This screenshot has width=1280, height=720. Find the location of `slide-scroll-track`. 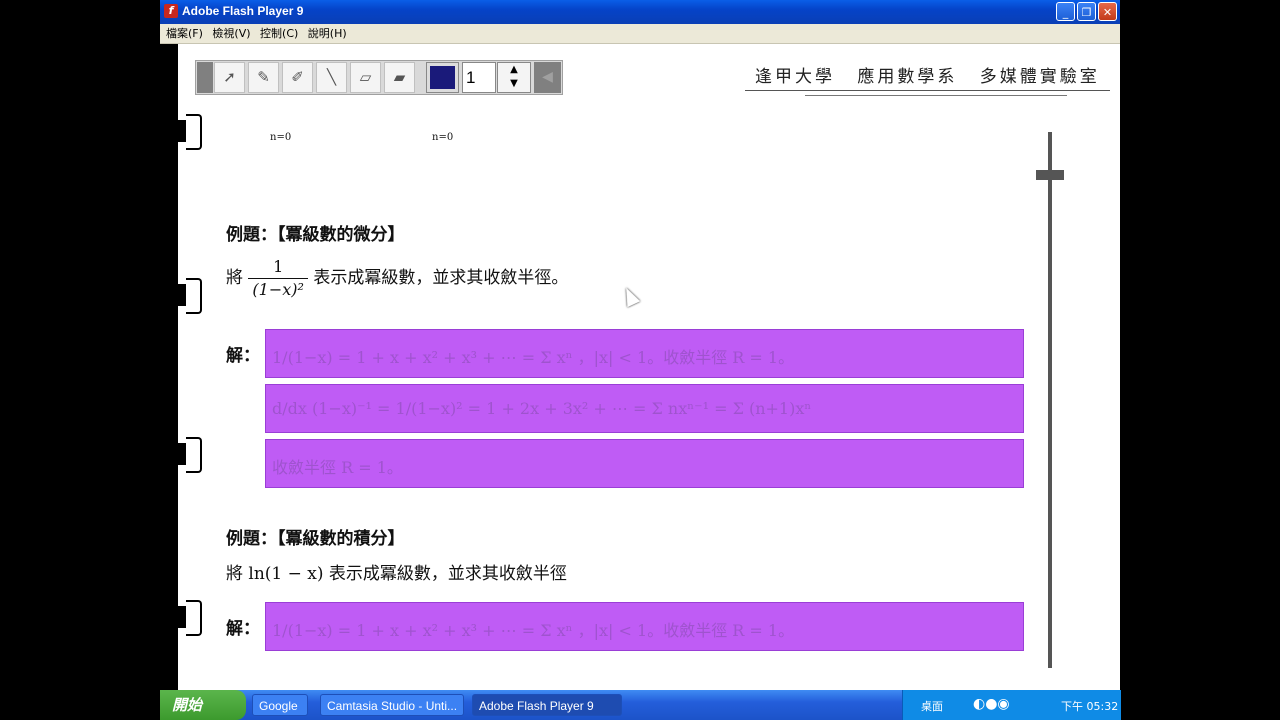

slide-scroll-track is located at coordinates (1050, 400).